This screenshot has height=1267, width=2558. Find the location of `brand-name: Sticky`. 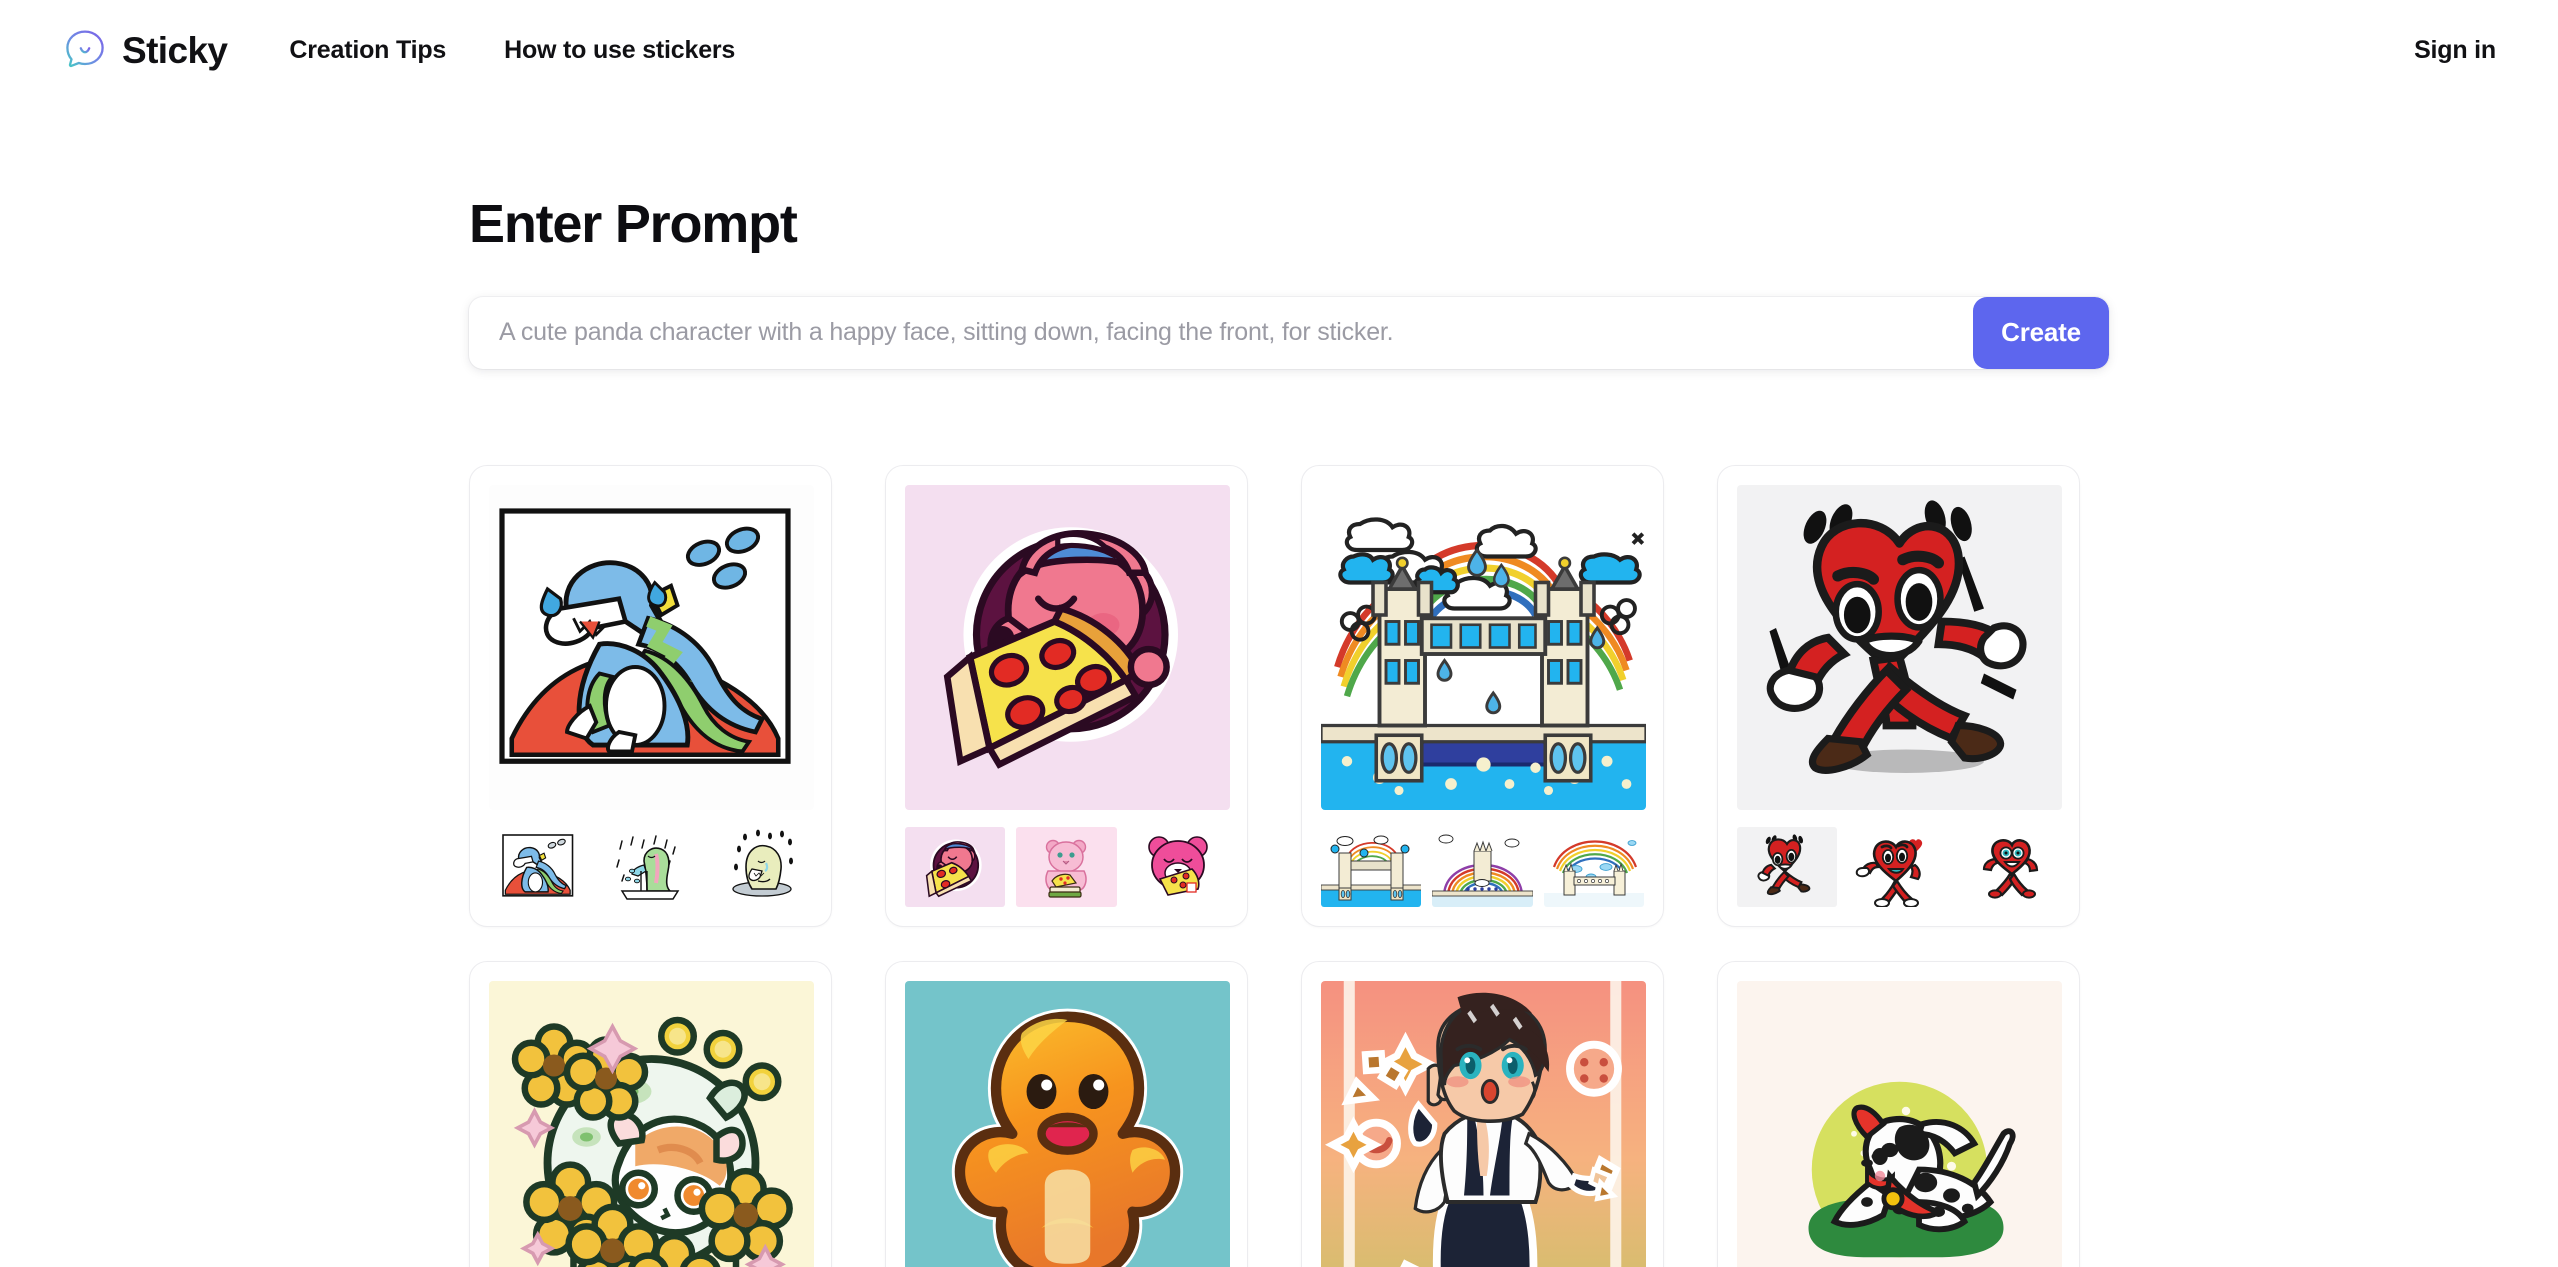

brand-name: Sticky is located at coordinates (175, 50).